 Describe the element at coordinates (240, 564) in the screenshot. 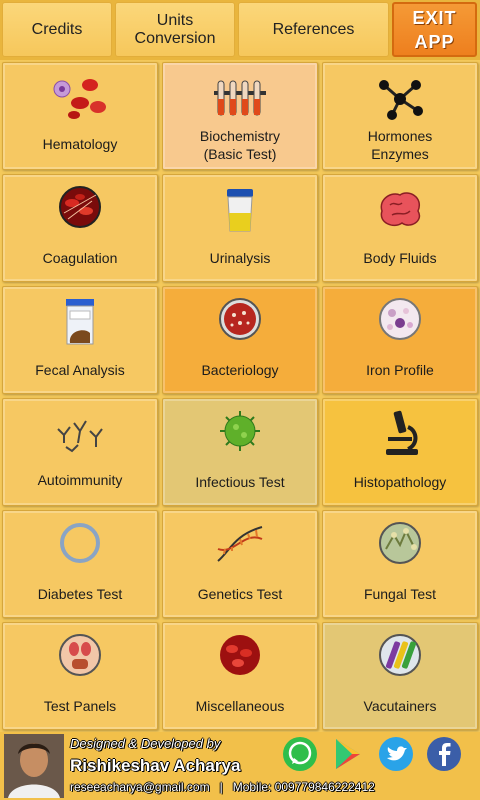

I see `tile-genetics-test: Genetics Test` at that location.